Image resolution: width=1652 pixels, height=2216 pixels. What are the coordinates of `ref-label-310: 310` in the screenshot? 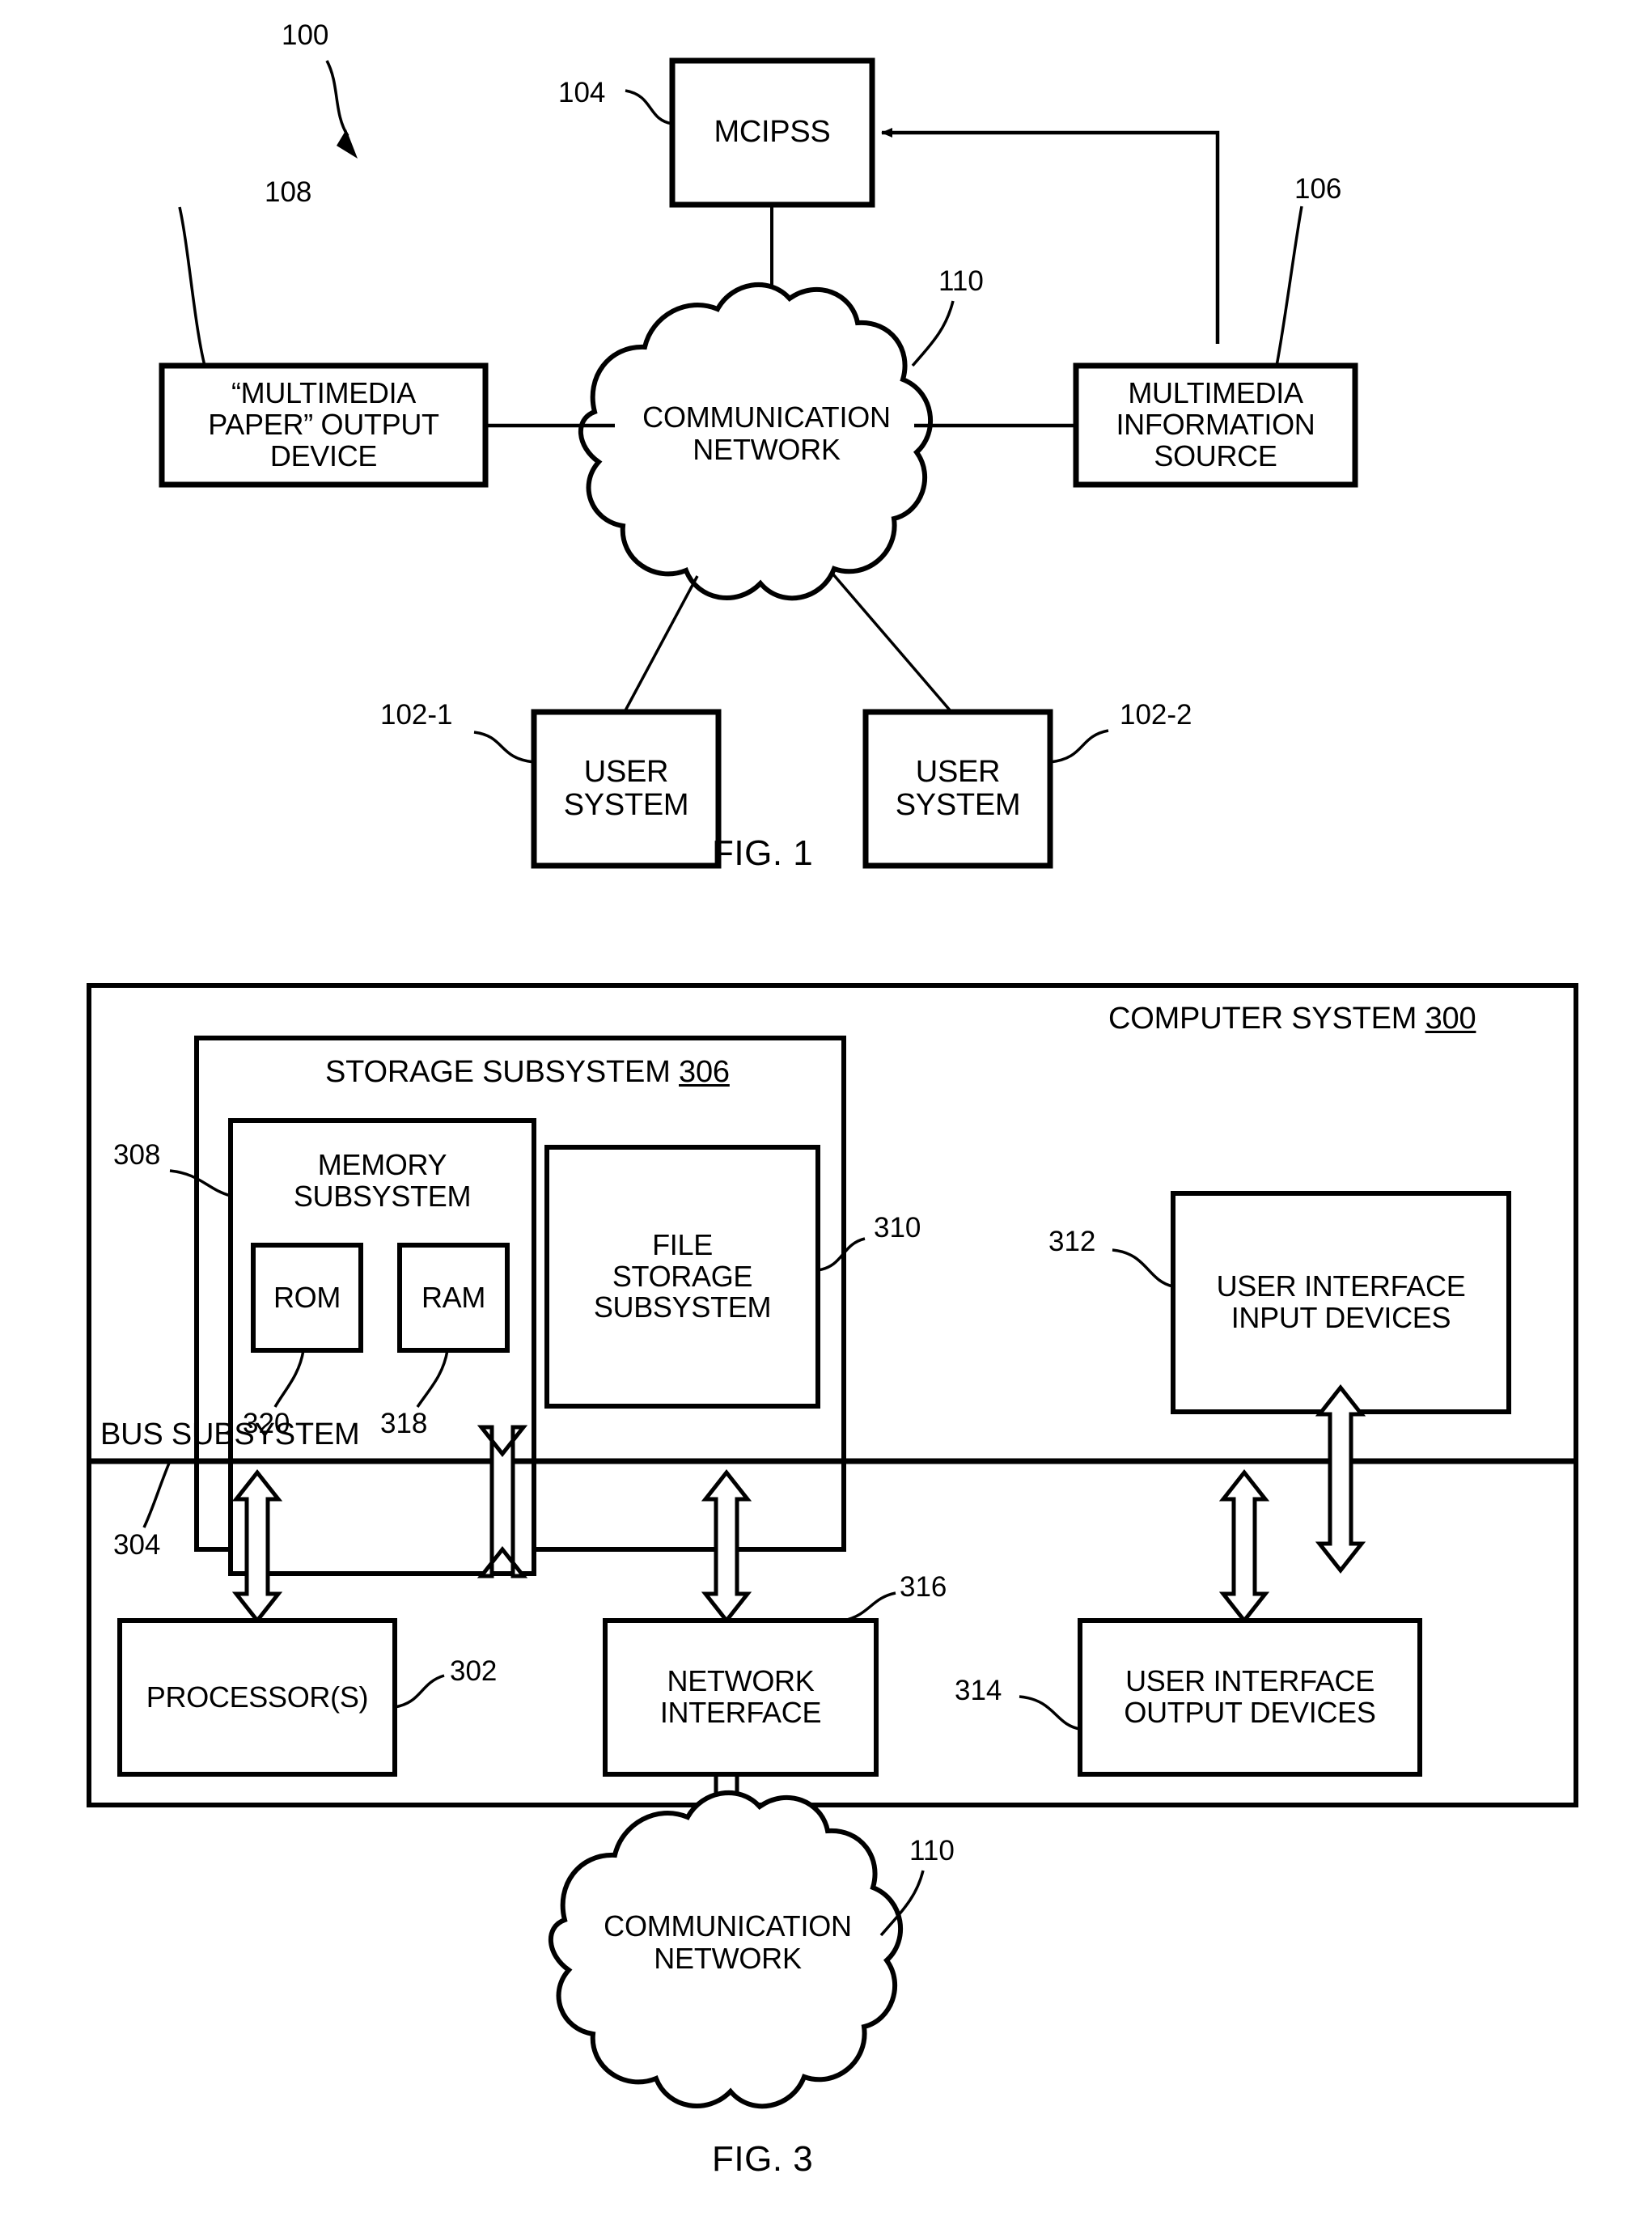 It's located at (897, 1228).